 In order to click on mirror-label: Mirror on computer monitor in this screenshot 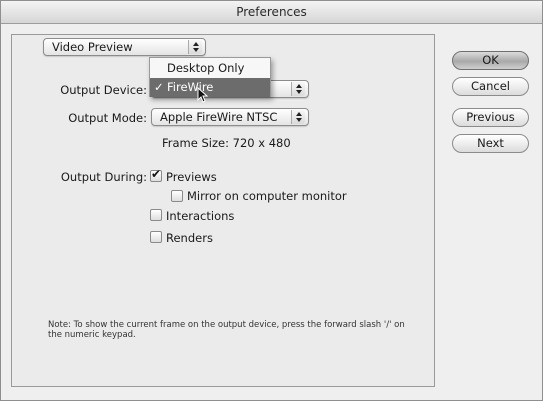, I will do `click(267, 196)`.